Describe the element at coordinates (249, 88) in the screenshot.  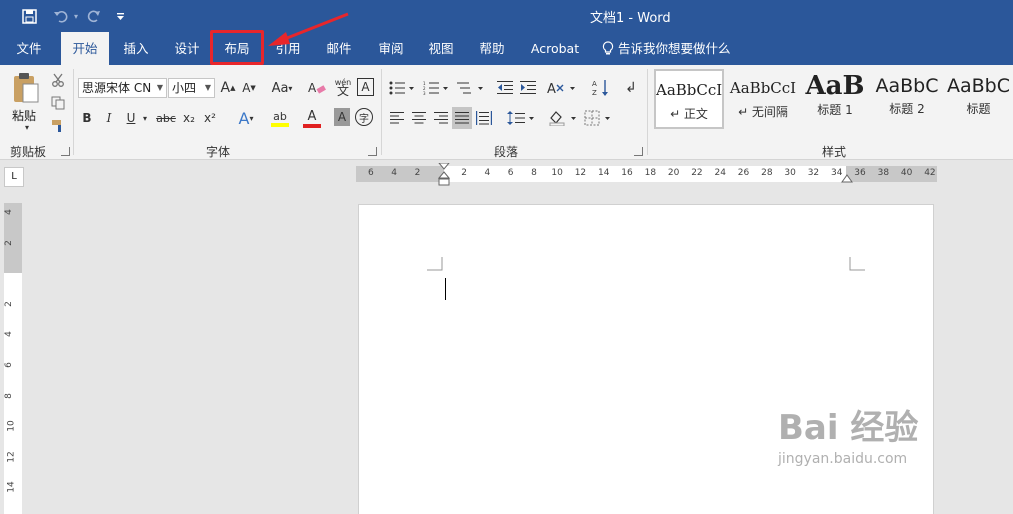
I see `shrink-font-button: A ▼` at that location.